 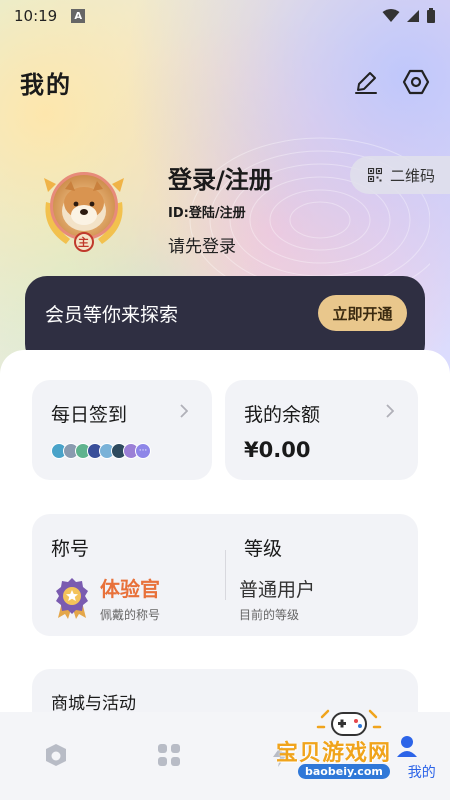 What do you see at coordinates (78, 16) in the screenshot?
I see `notification-badge: A` at bounding box center [78, 16].